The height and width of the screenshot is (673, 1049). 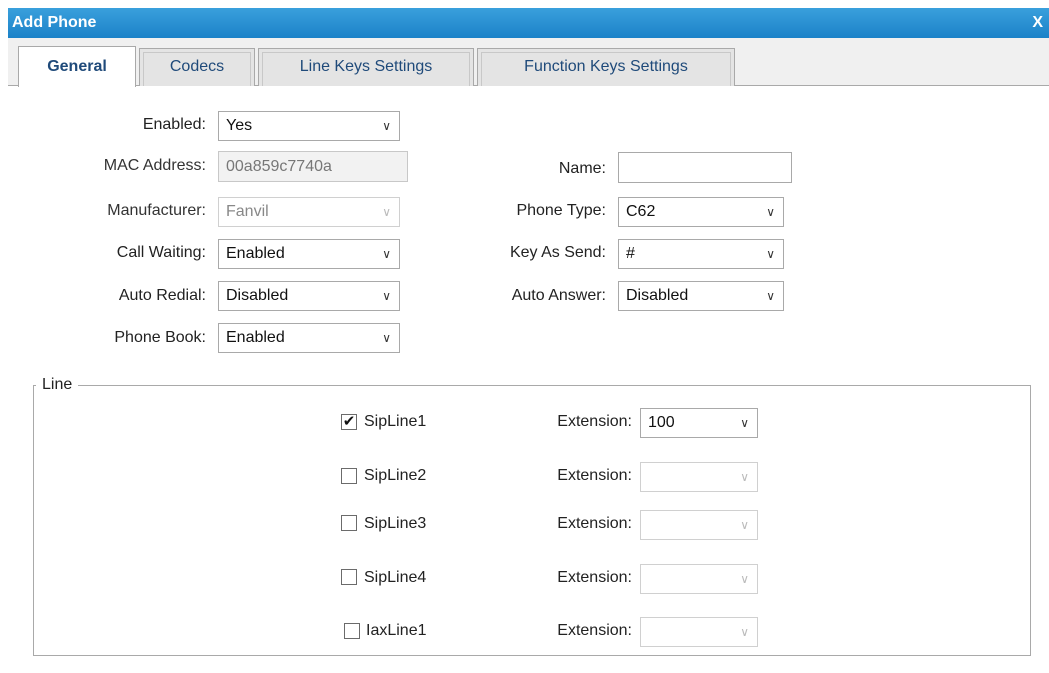 I want to click on tab-line-keys-settings-label: Line Keys Settings, so click(x=366, y=66).